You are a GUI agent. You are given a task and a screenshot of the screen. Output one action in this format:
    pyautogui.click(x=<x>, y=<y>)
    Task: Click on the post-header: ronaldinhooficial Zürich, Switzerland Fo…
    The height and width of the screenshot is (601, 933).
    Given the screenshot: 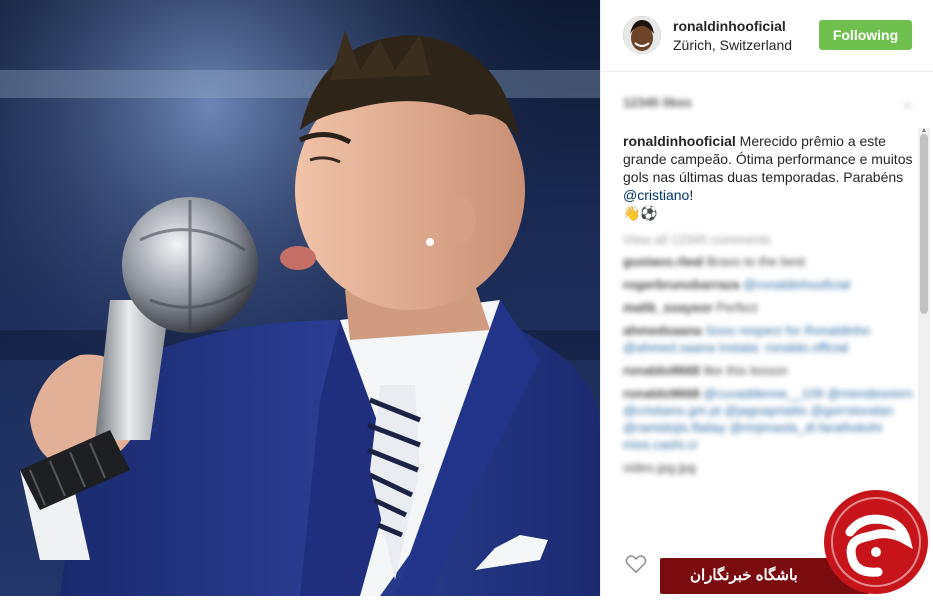 What is the action you would take?
    pyautogui.click(x=767, y=36)
    